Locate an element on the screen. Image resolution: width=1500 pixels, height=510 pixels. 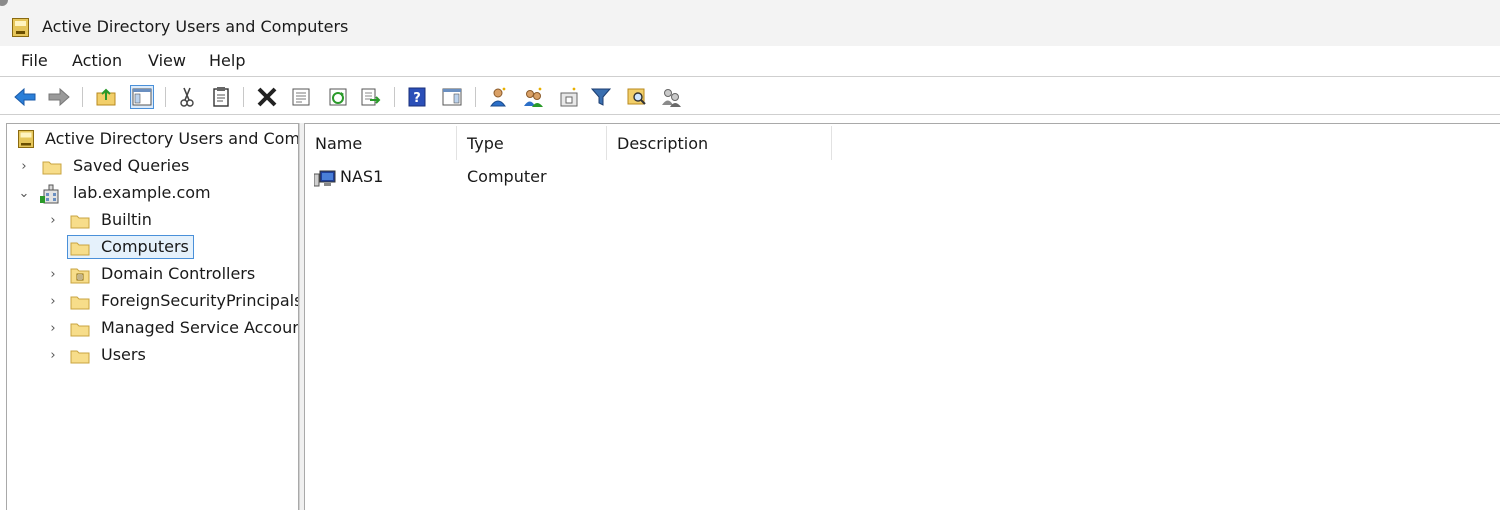
tree-item-builtin: › Builtin is located at coordinates (152, 220).